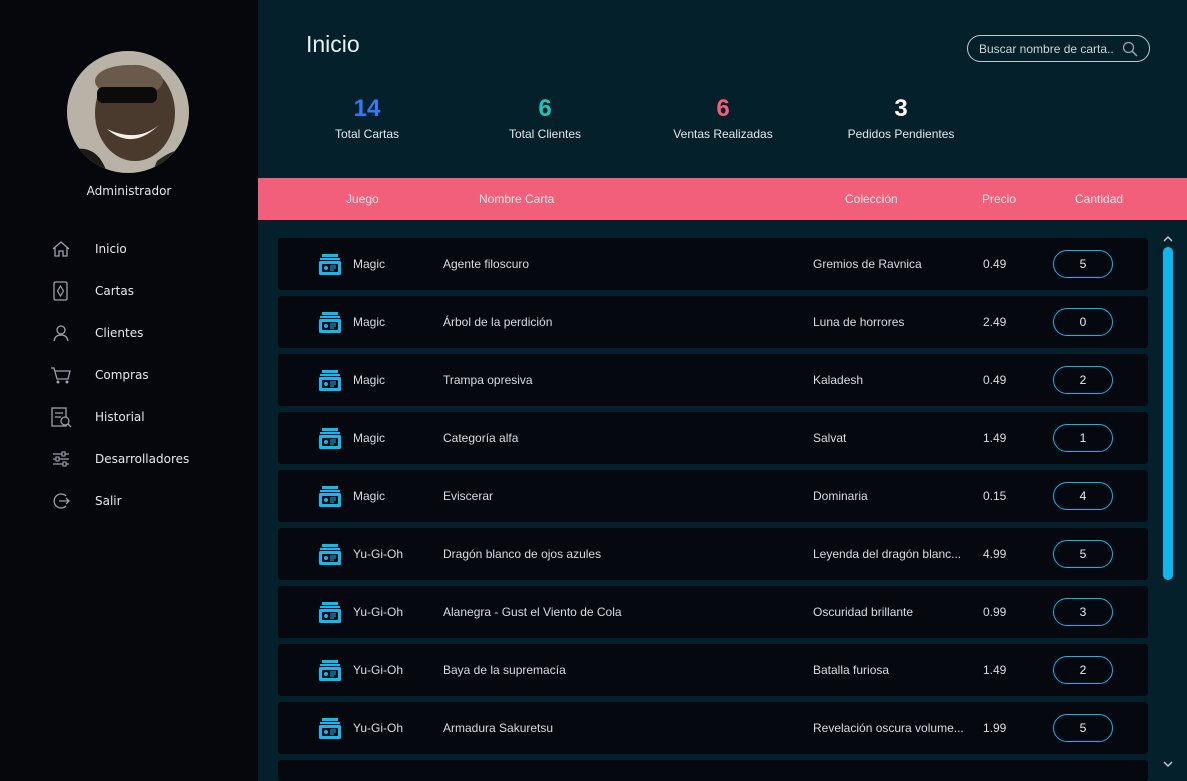  Describe the element at coordinates (1130, 49) in the screenshot. I see `search-icon` at that location.